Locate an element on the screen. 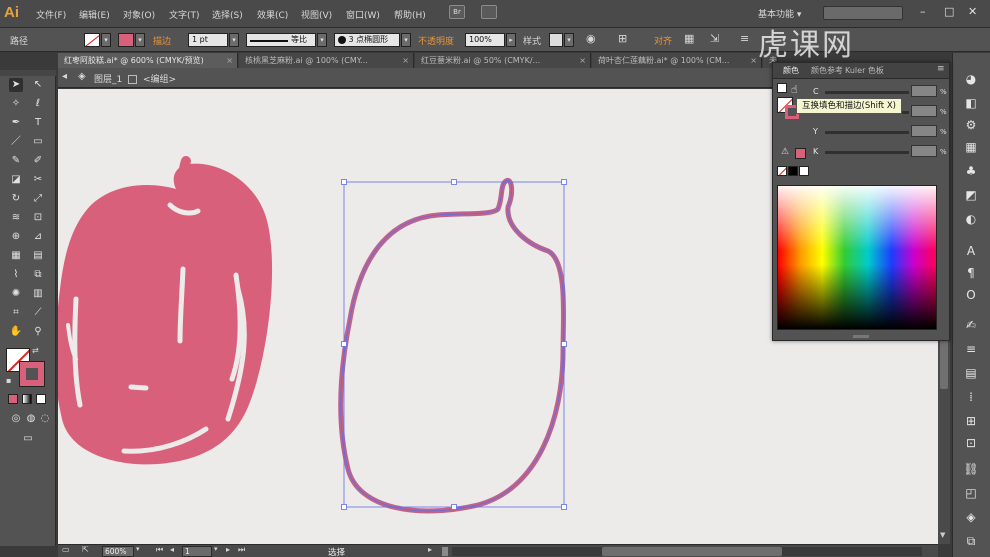  warp-tool-icon: ≋ is located at coordinates (16, 218).